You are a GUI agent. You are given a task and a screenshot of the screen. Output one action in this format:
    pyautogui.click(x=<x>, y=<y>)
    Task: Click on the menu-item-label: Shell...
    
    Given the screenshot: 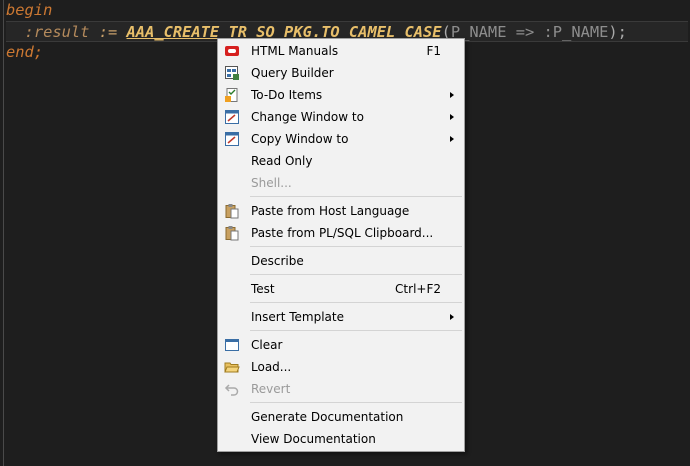 What is the action you would take?
    pyautogui.click(x=271, y=183)
    